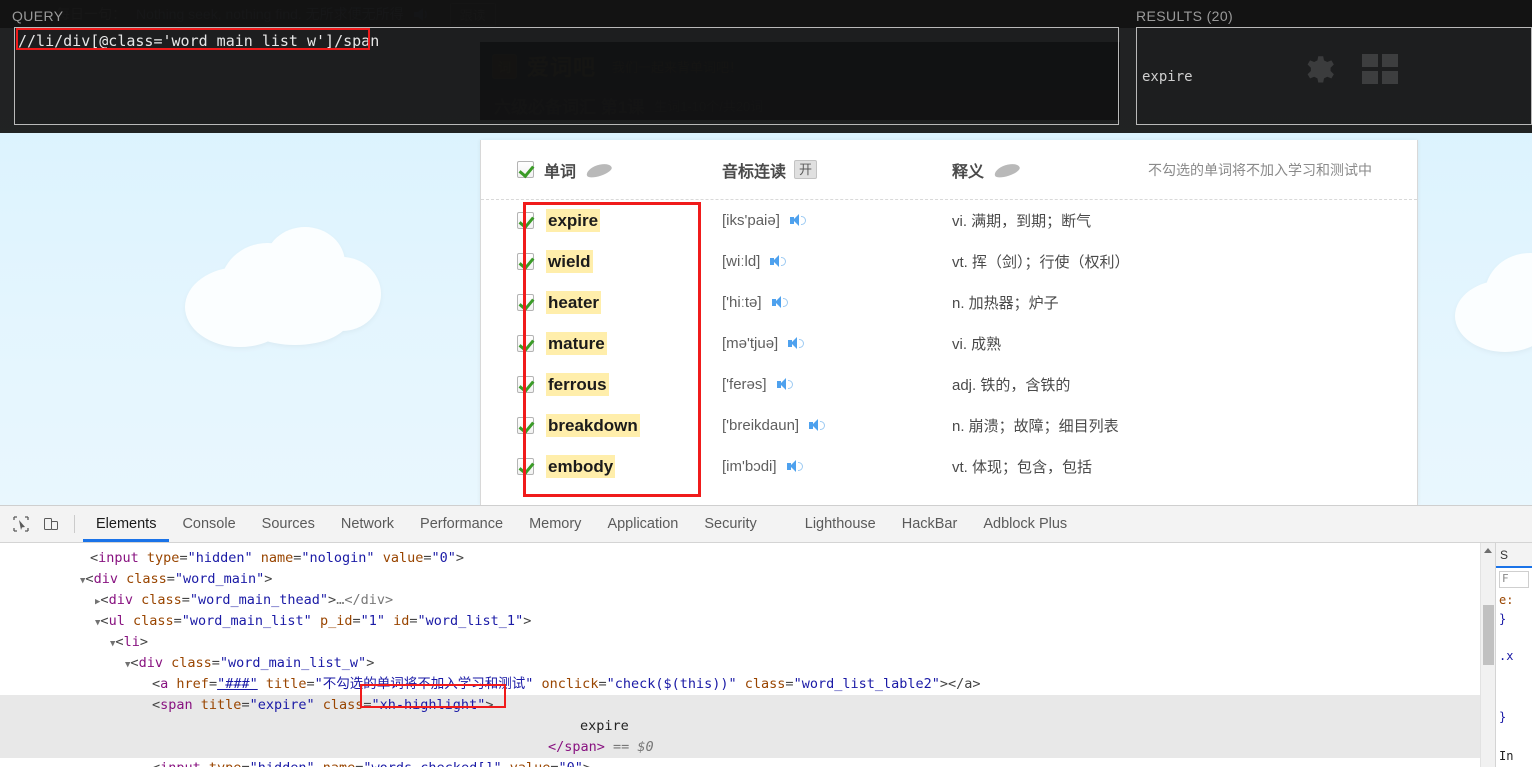  I want to click on dom-value: "expire", so click(282, 705).